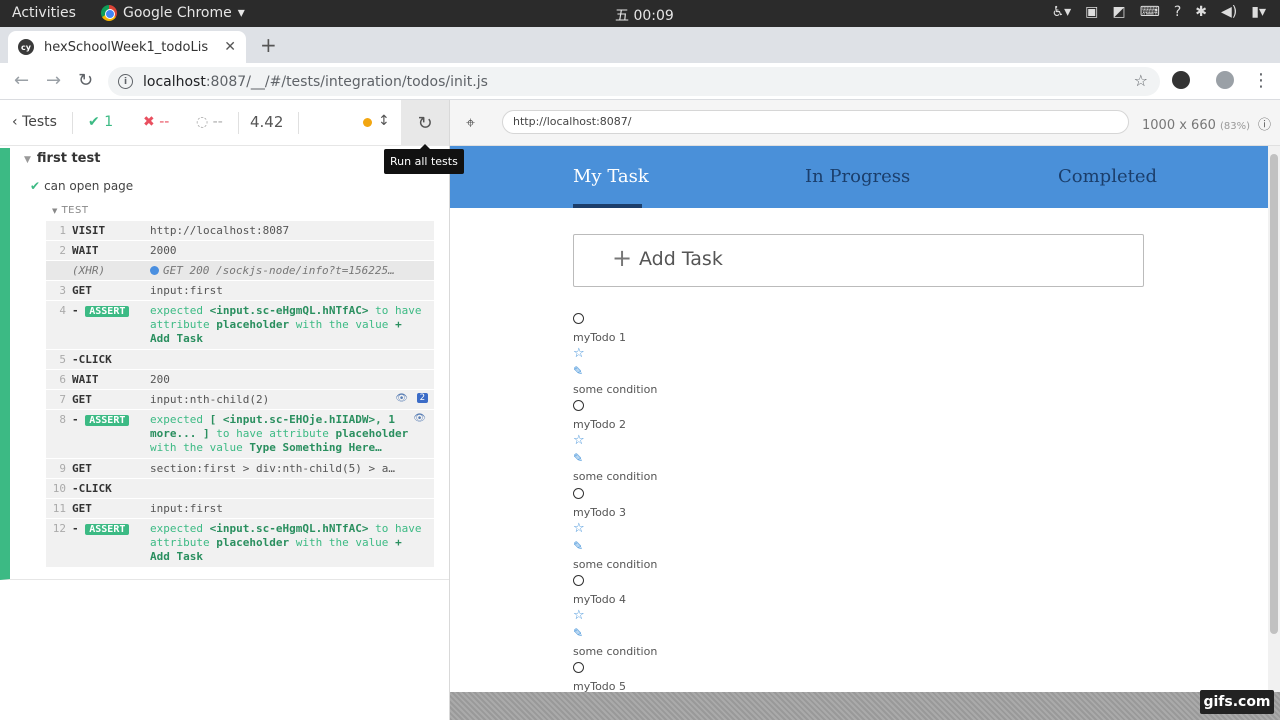 The image size is (1280, 720). What do you see at coordinates (615, 651) in the screenshot?
I see `todo-condition: some condition` at bounding box center [615, 651].